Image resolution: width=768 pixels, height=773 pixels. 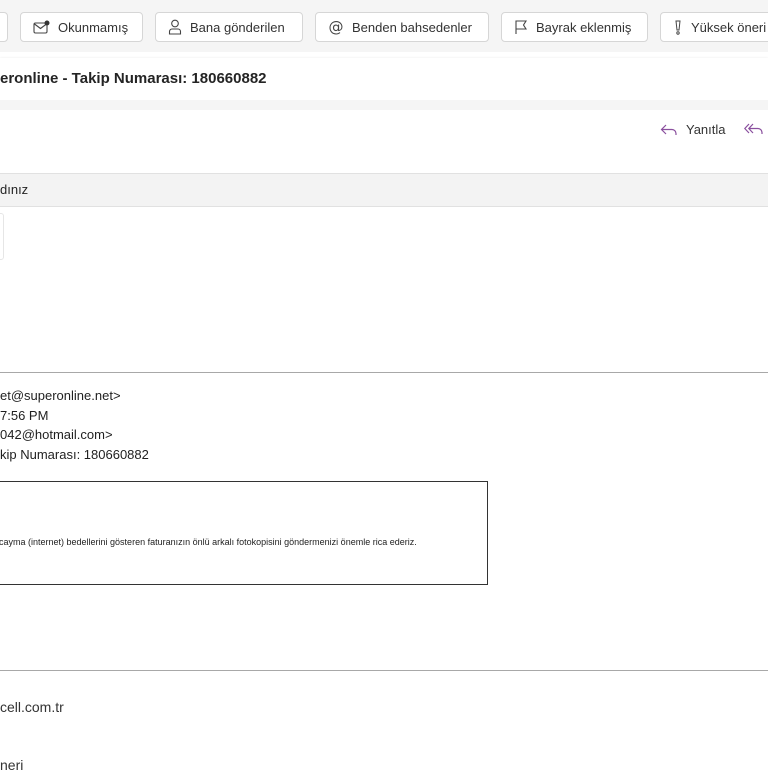 I want to click on signature-line: neri, so click(x=12, y=765).